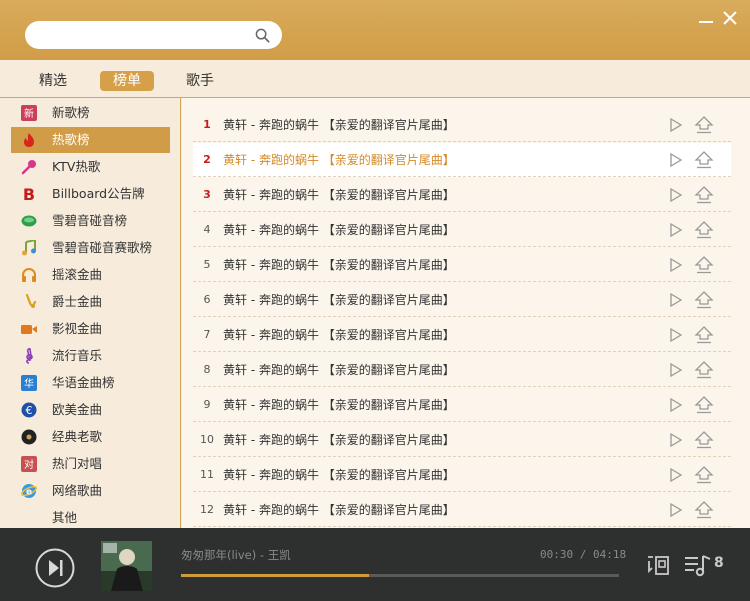 The image size is (750, 601). What do you see at coordinates (77, 463) in the screenshot?
I see `sidebar-item-label: 热门对唱` at bounding box center [77, 463].